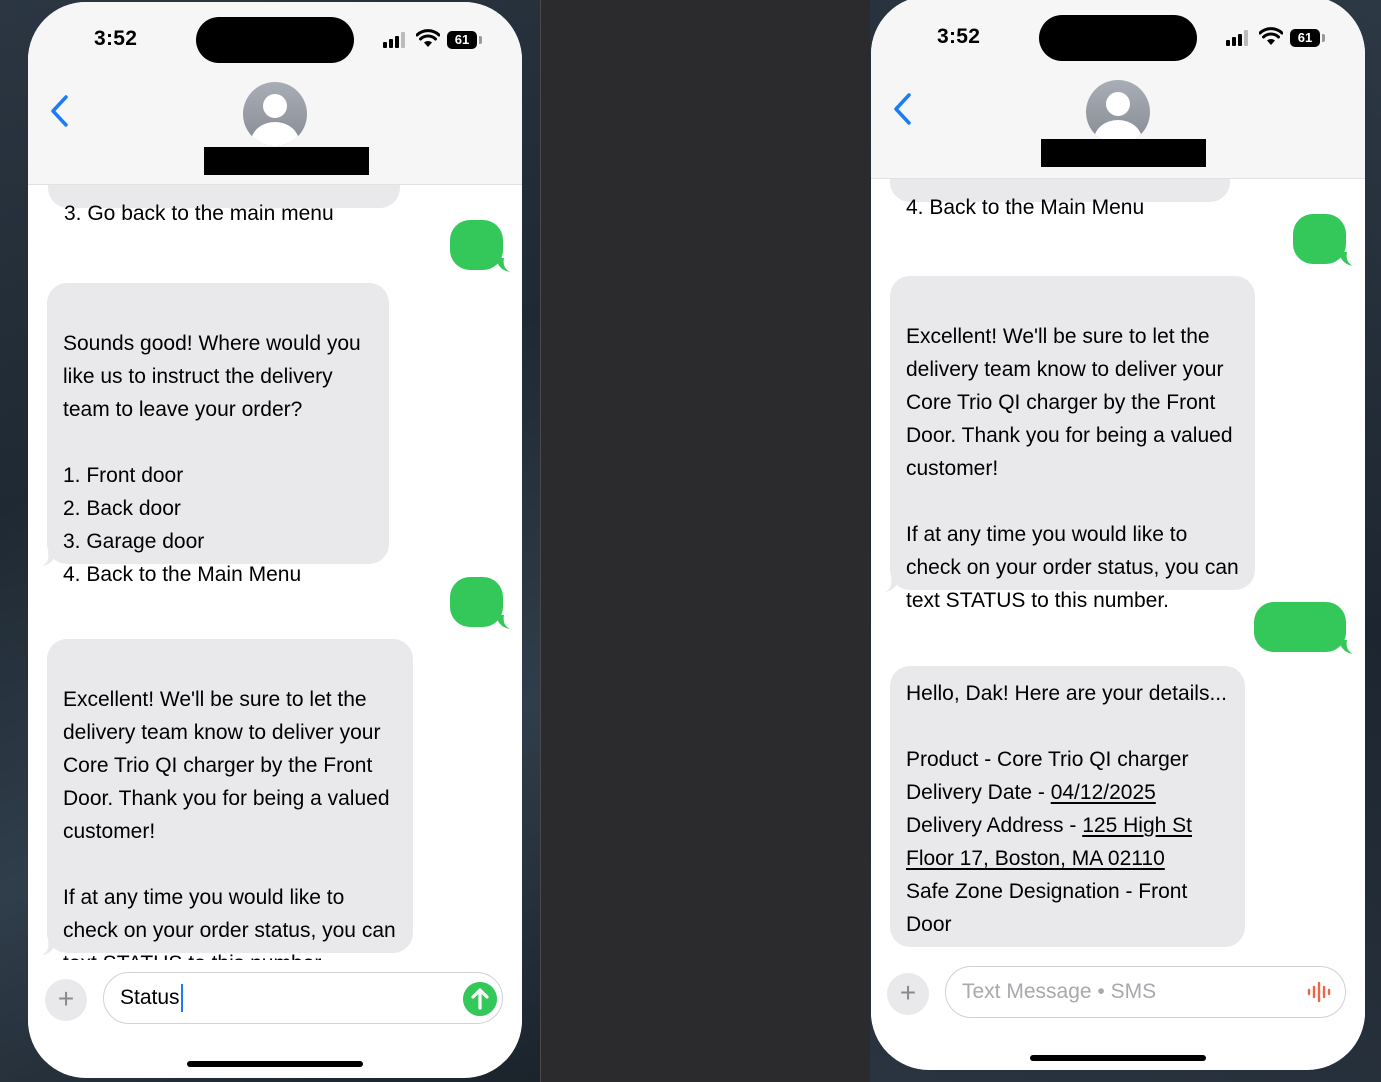 The width and height of the screenshot is (1381, 1082). What do you see at coordinates (1300, 645) in the screenshot?
I see `sent-message-bubble: Status` at bounding box center [1300, 645].